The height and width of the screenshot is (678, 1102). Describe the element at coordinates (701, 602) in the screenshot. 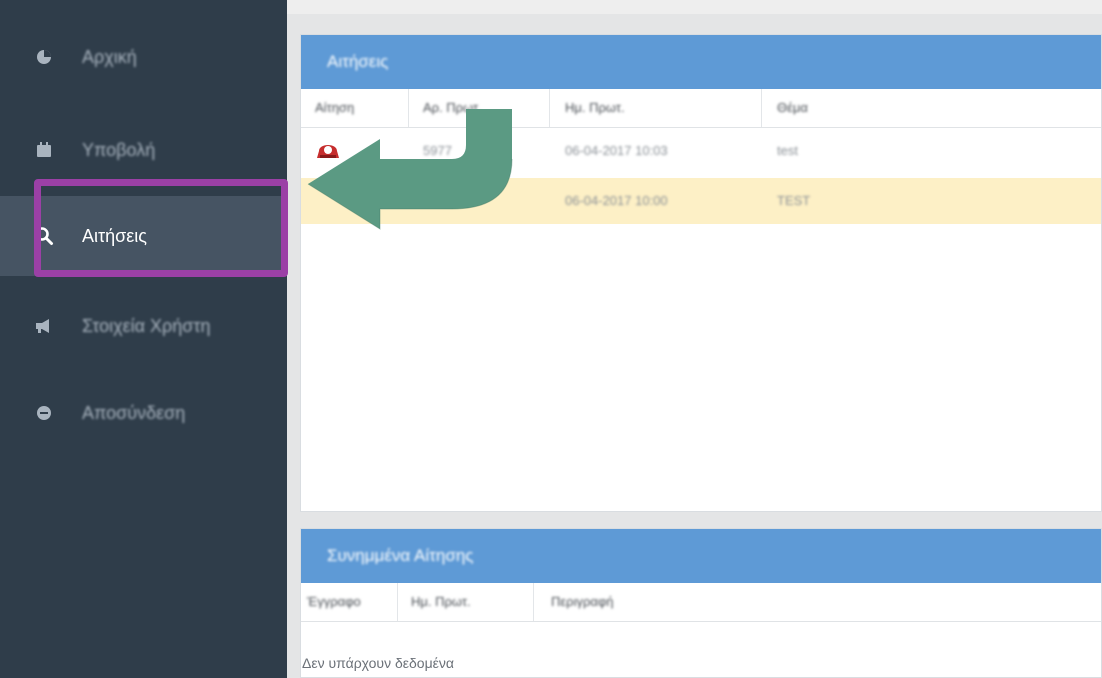

I see `attachments-table-header: Έγγραφο Ημ. Πρωτ. Περιγραφή` at that location.